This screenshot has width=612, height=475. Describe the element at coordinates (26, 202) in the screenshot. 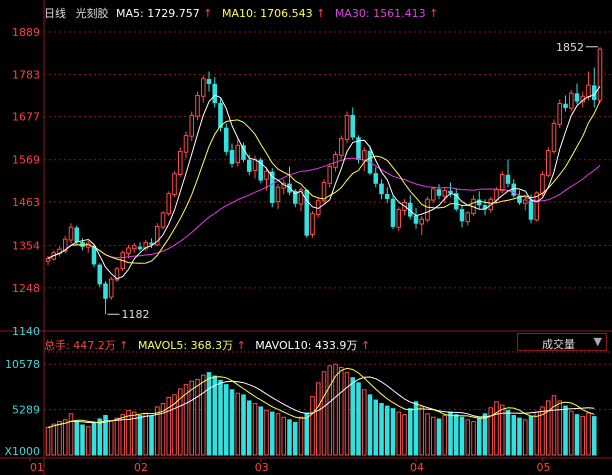

I see `price-tick-label: 1463` at that location.